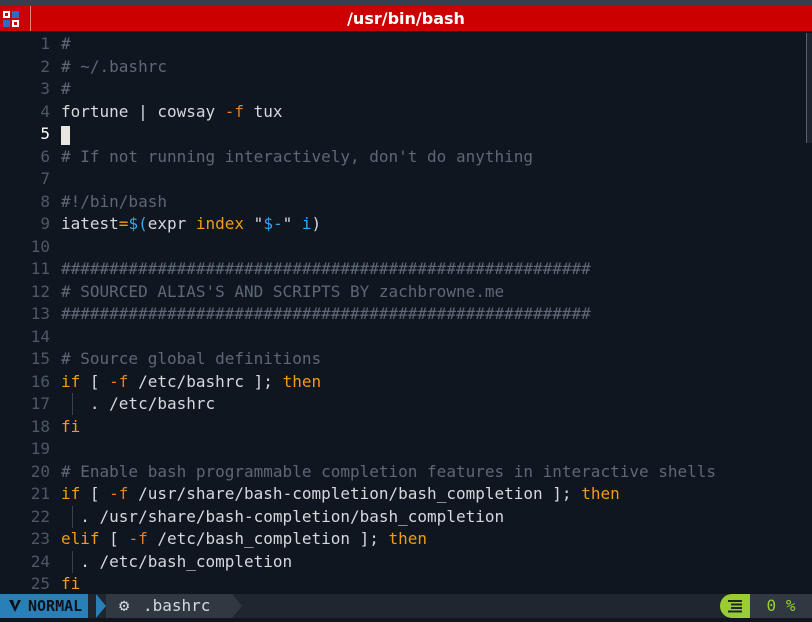 This screenshot has width=812, height=622. Describe the element at coordinates (403, 202) in the screenshot. I see `code-line: 8 #!/bin/bash` at that location.